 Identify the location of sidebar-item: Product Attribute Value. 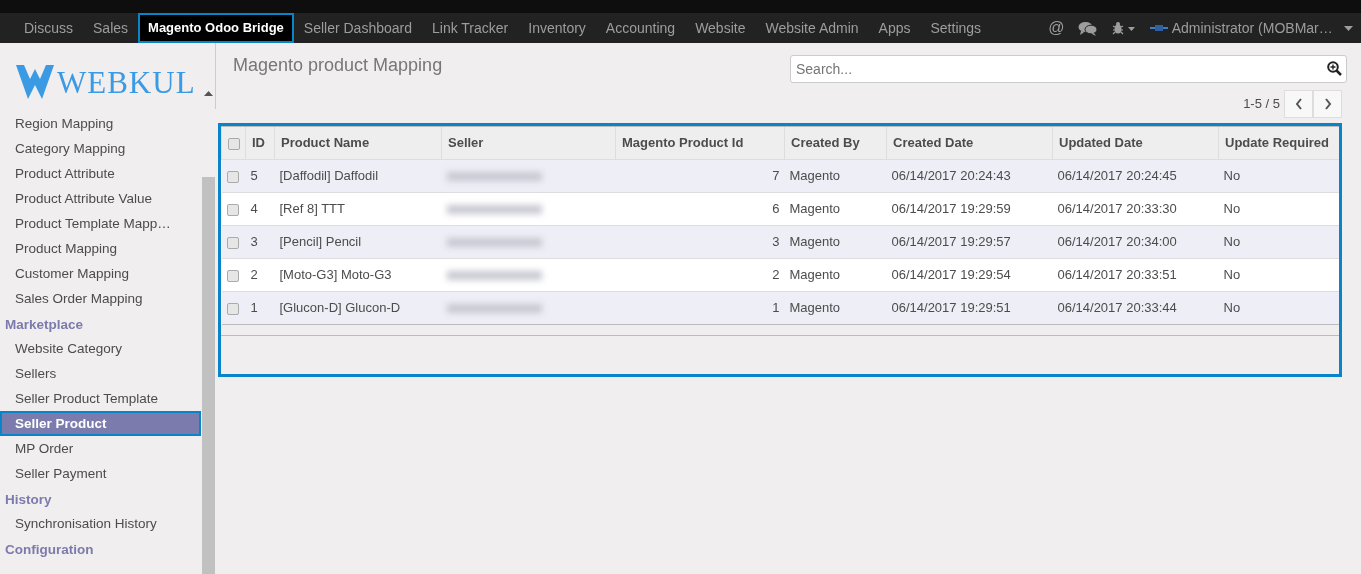
(100, 198).